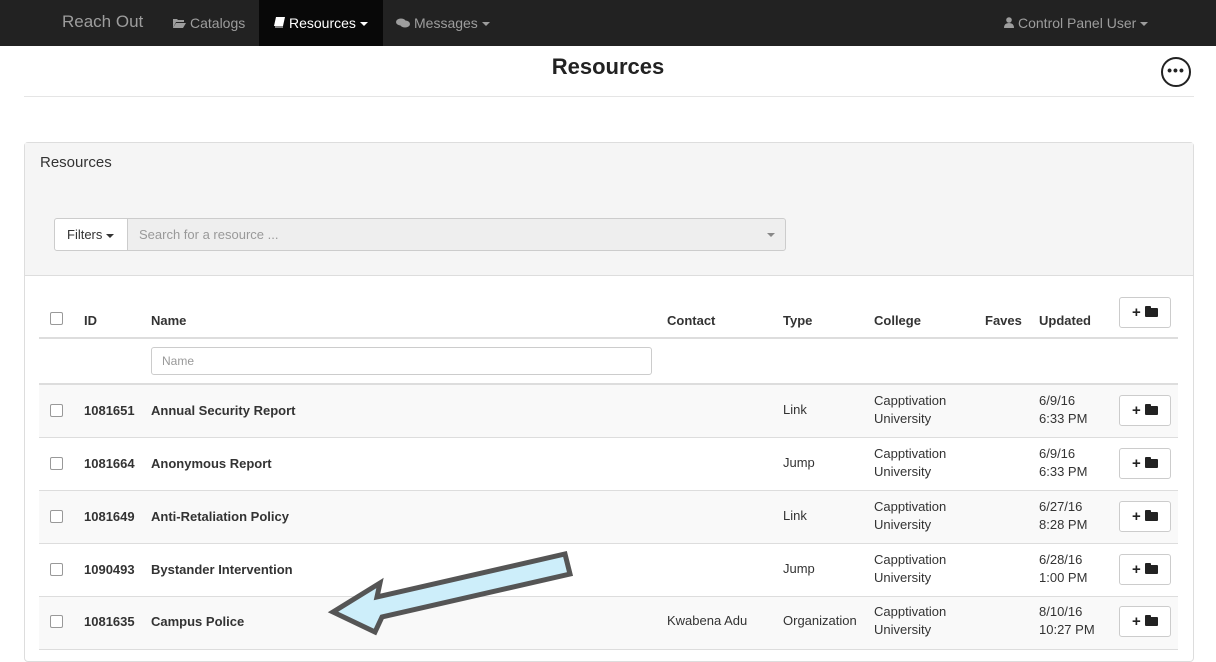 Image resolution: width=1216 pixels, height=662 pixels. I want to click on row-updated: 6/28/16 1:00 PM, so click(1063, 569).